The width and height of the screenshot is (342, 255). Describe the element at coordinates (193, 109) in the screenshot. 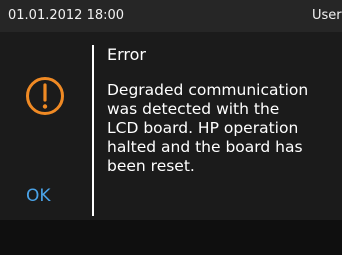

I see `message-line: was detected with the` at that location.